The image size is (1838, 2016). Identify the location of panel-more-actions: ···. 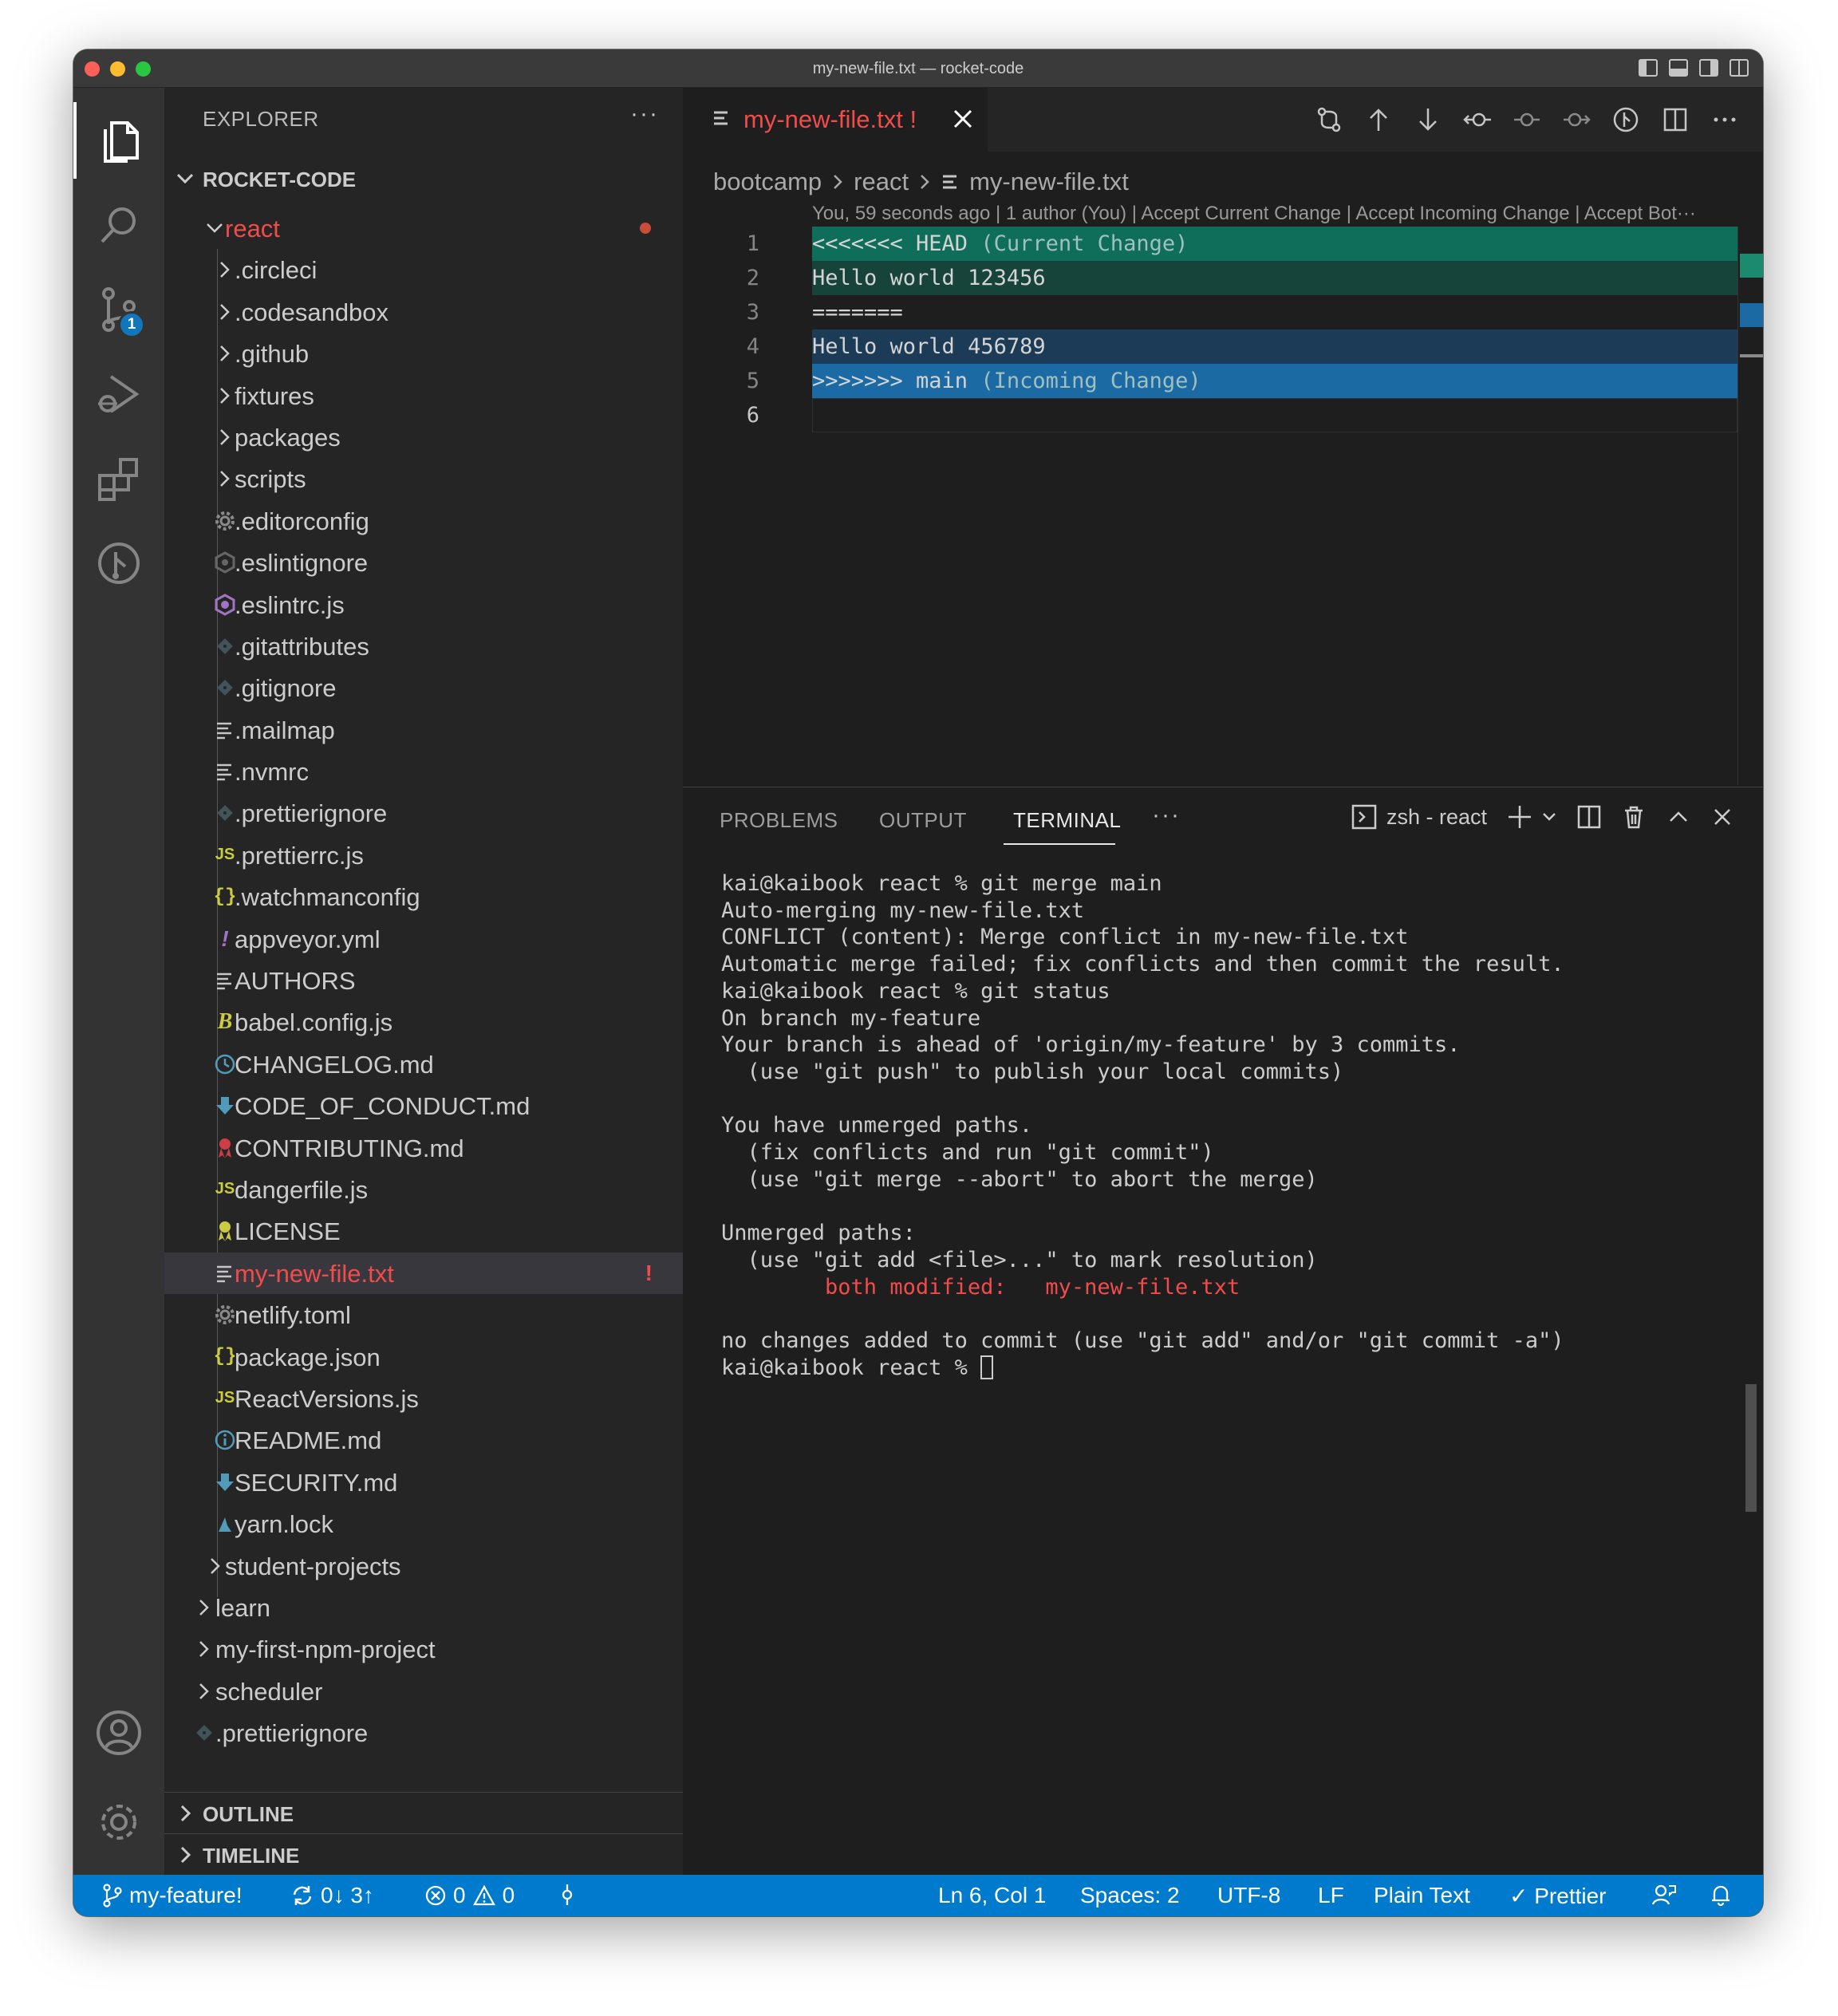
(1166, 816).